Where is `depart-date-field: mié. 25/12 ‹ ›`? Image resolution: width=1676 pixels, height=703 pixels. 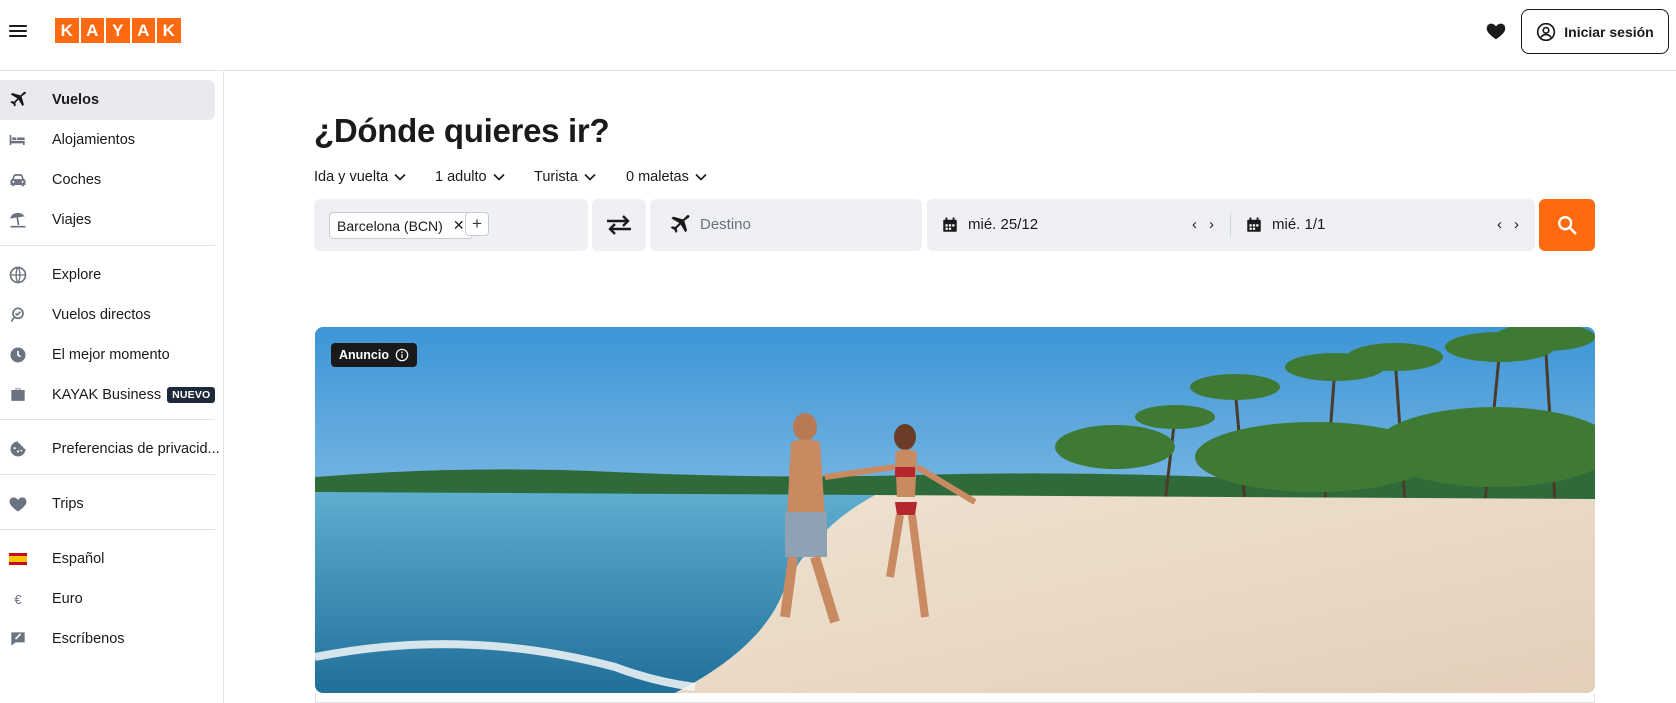 depart-date-field: mié. 25/12 ‹ › is located at coordinates (1078, 225).